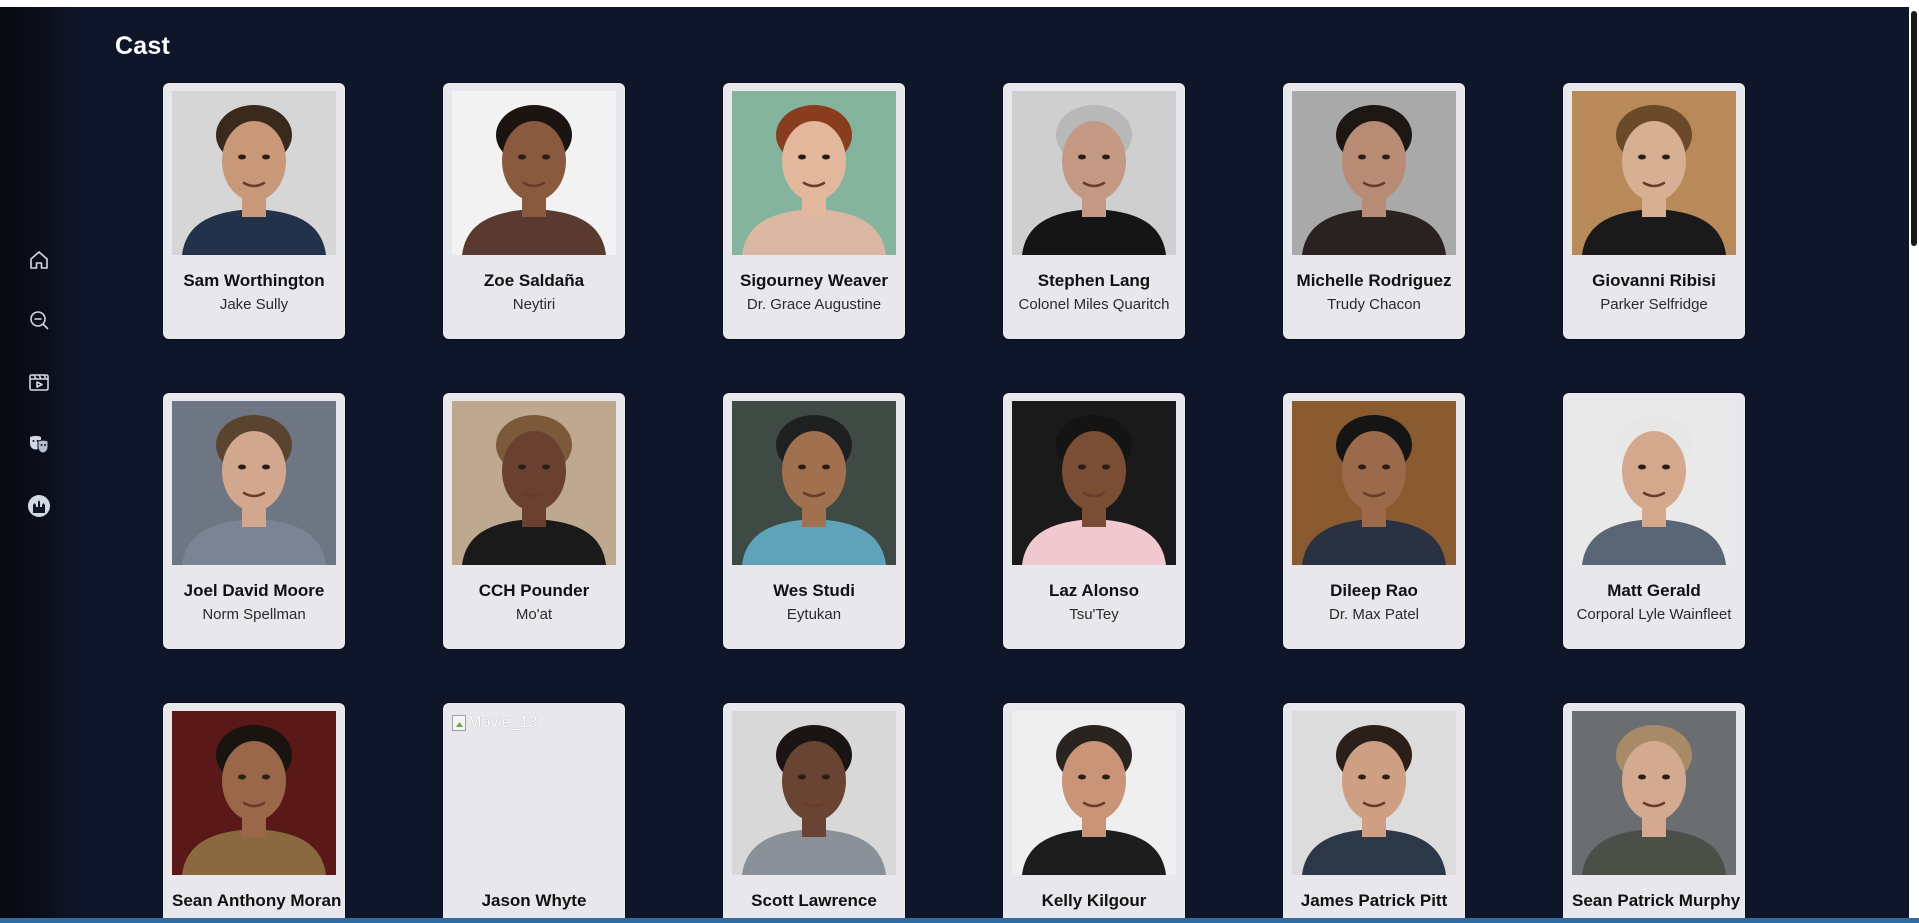 Image resolution: width=1919 pixels, height=923 pixels. Describe the element at coordinates (1374, 280) in the screenshot. I see `cast-name: Michelle Rodriguez` at that location.